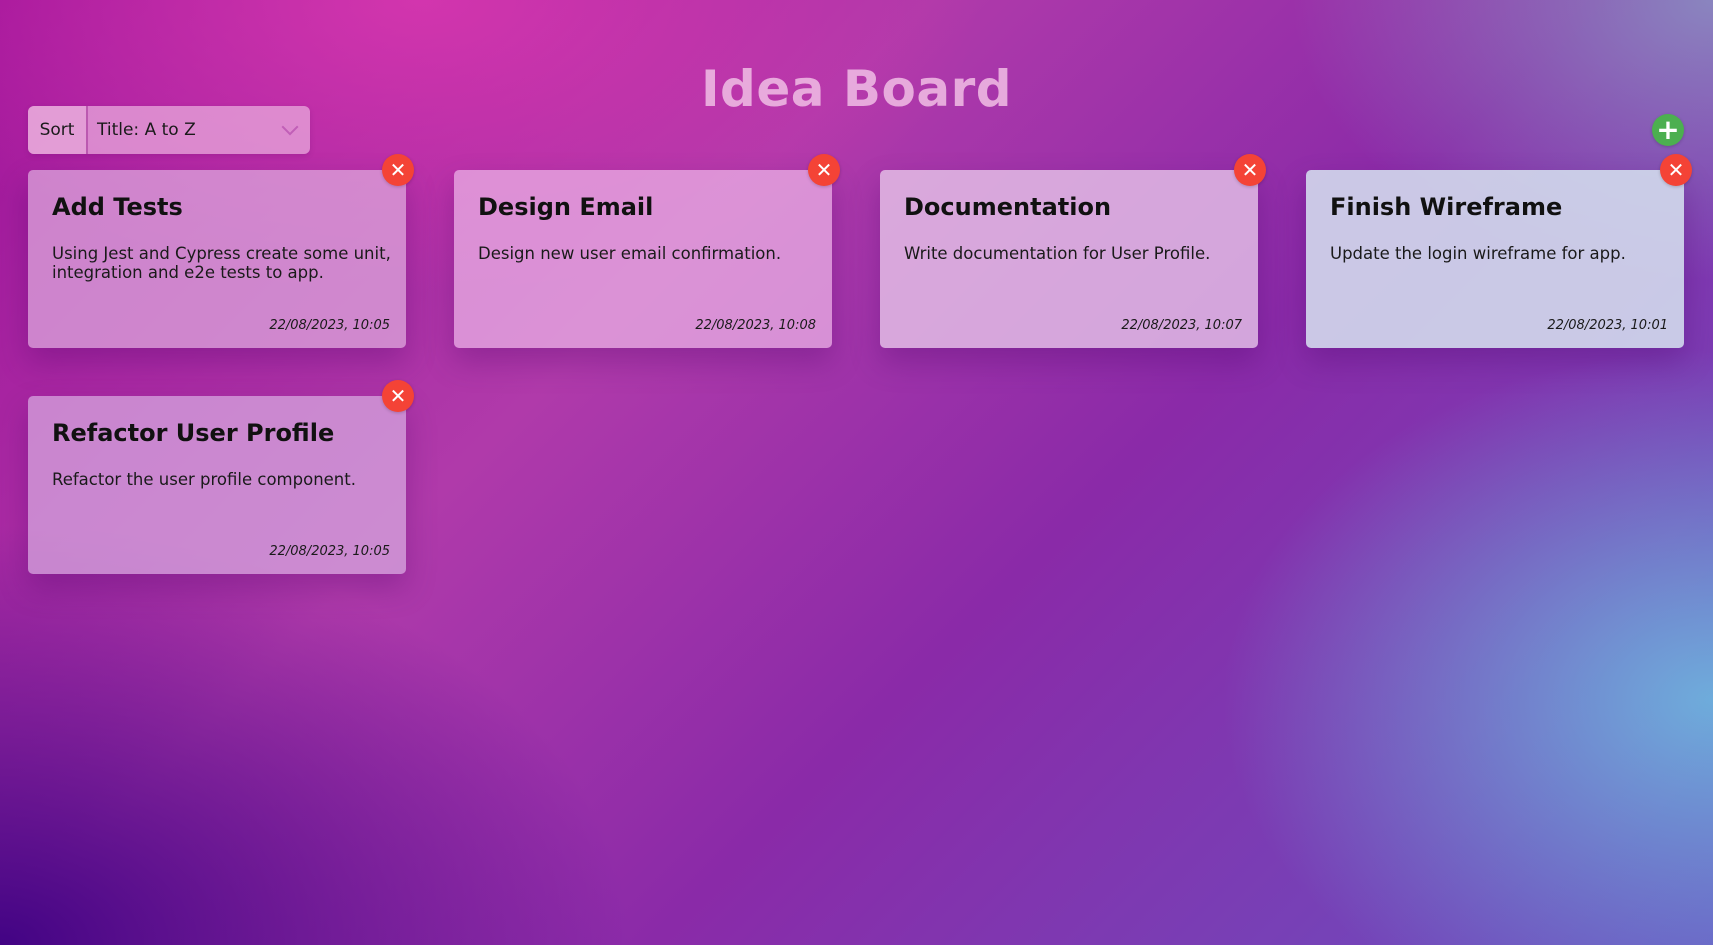 The width and height of the screenshot is (1713, 945). What do you see at coordinates (58, 130) in the screenshot?
I see `sort-label: Sort` at bounding box center [58, 130].